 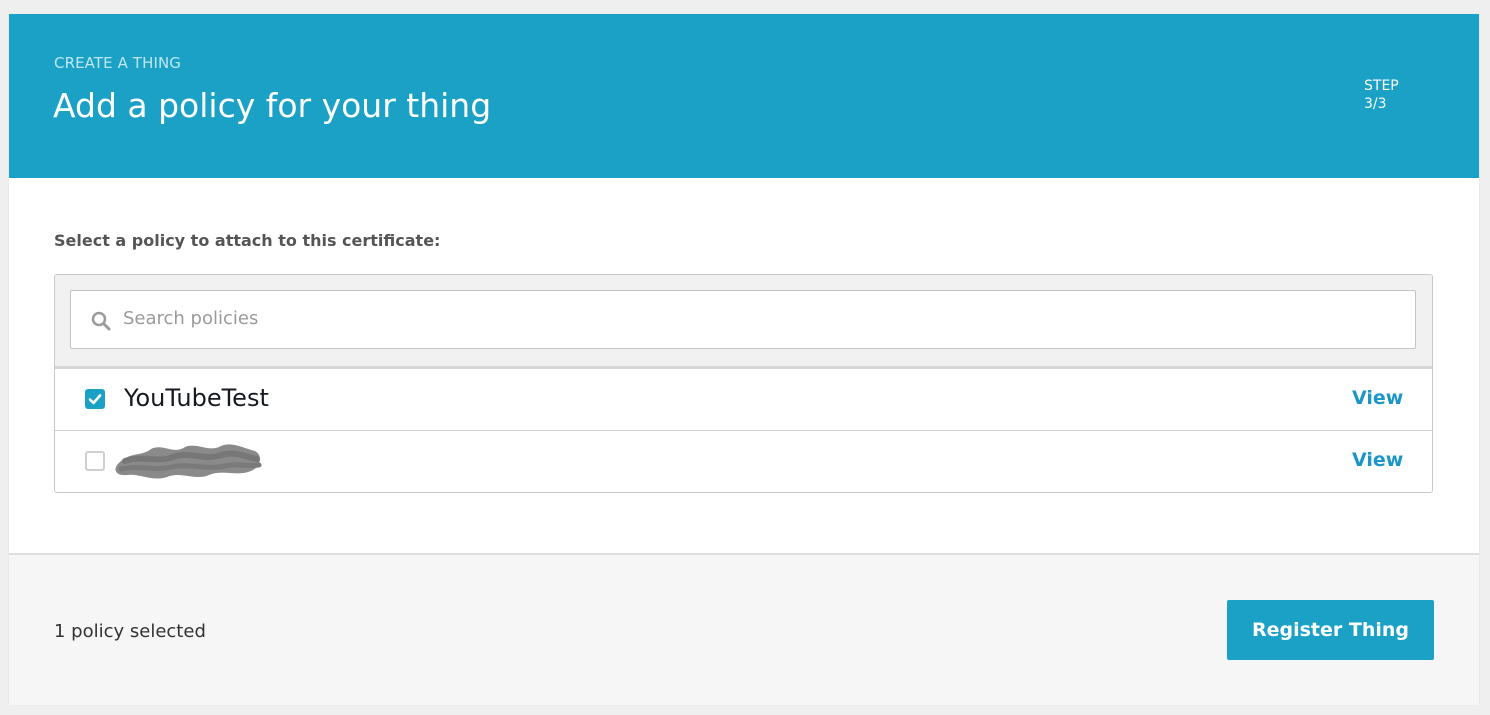 I want to click on step-indicator: STEP 3/3, so click(x=1381, y=95).